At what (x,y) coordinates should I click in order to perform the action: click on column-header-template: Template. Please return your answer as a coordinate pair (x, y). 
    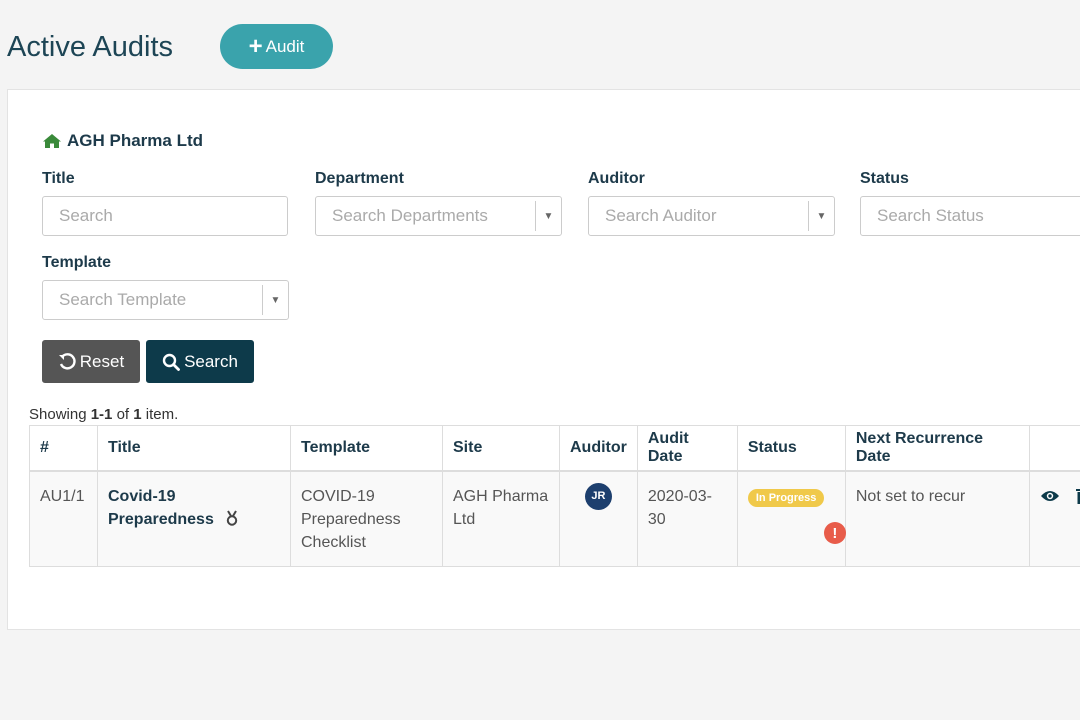
    Looking at the image, I should click on (366, 448).